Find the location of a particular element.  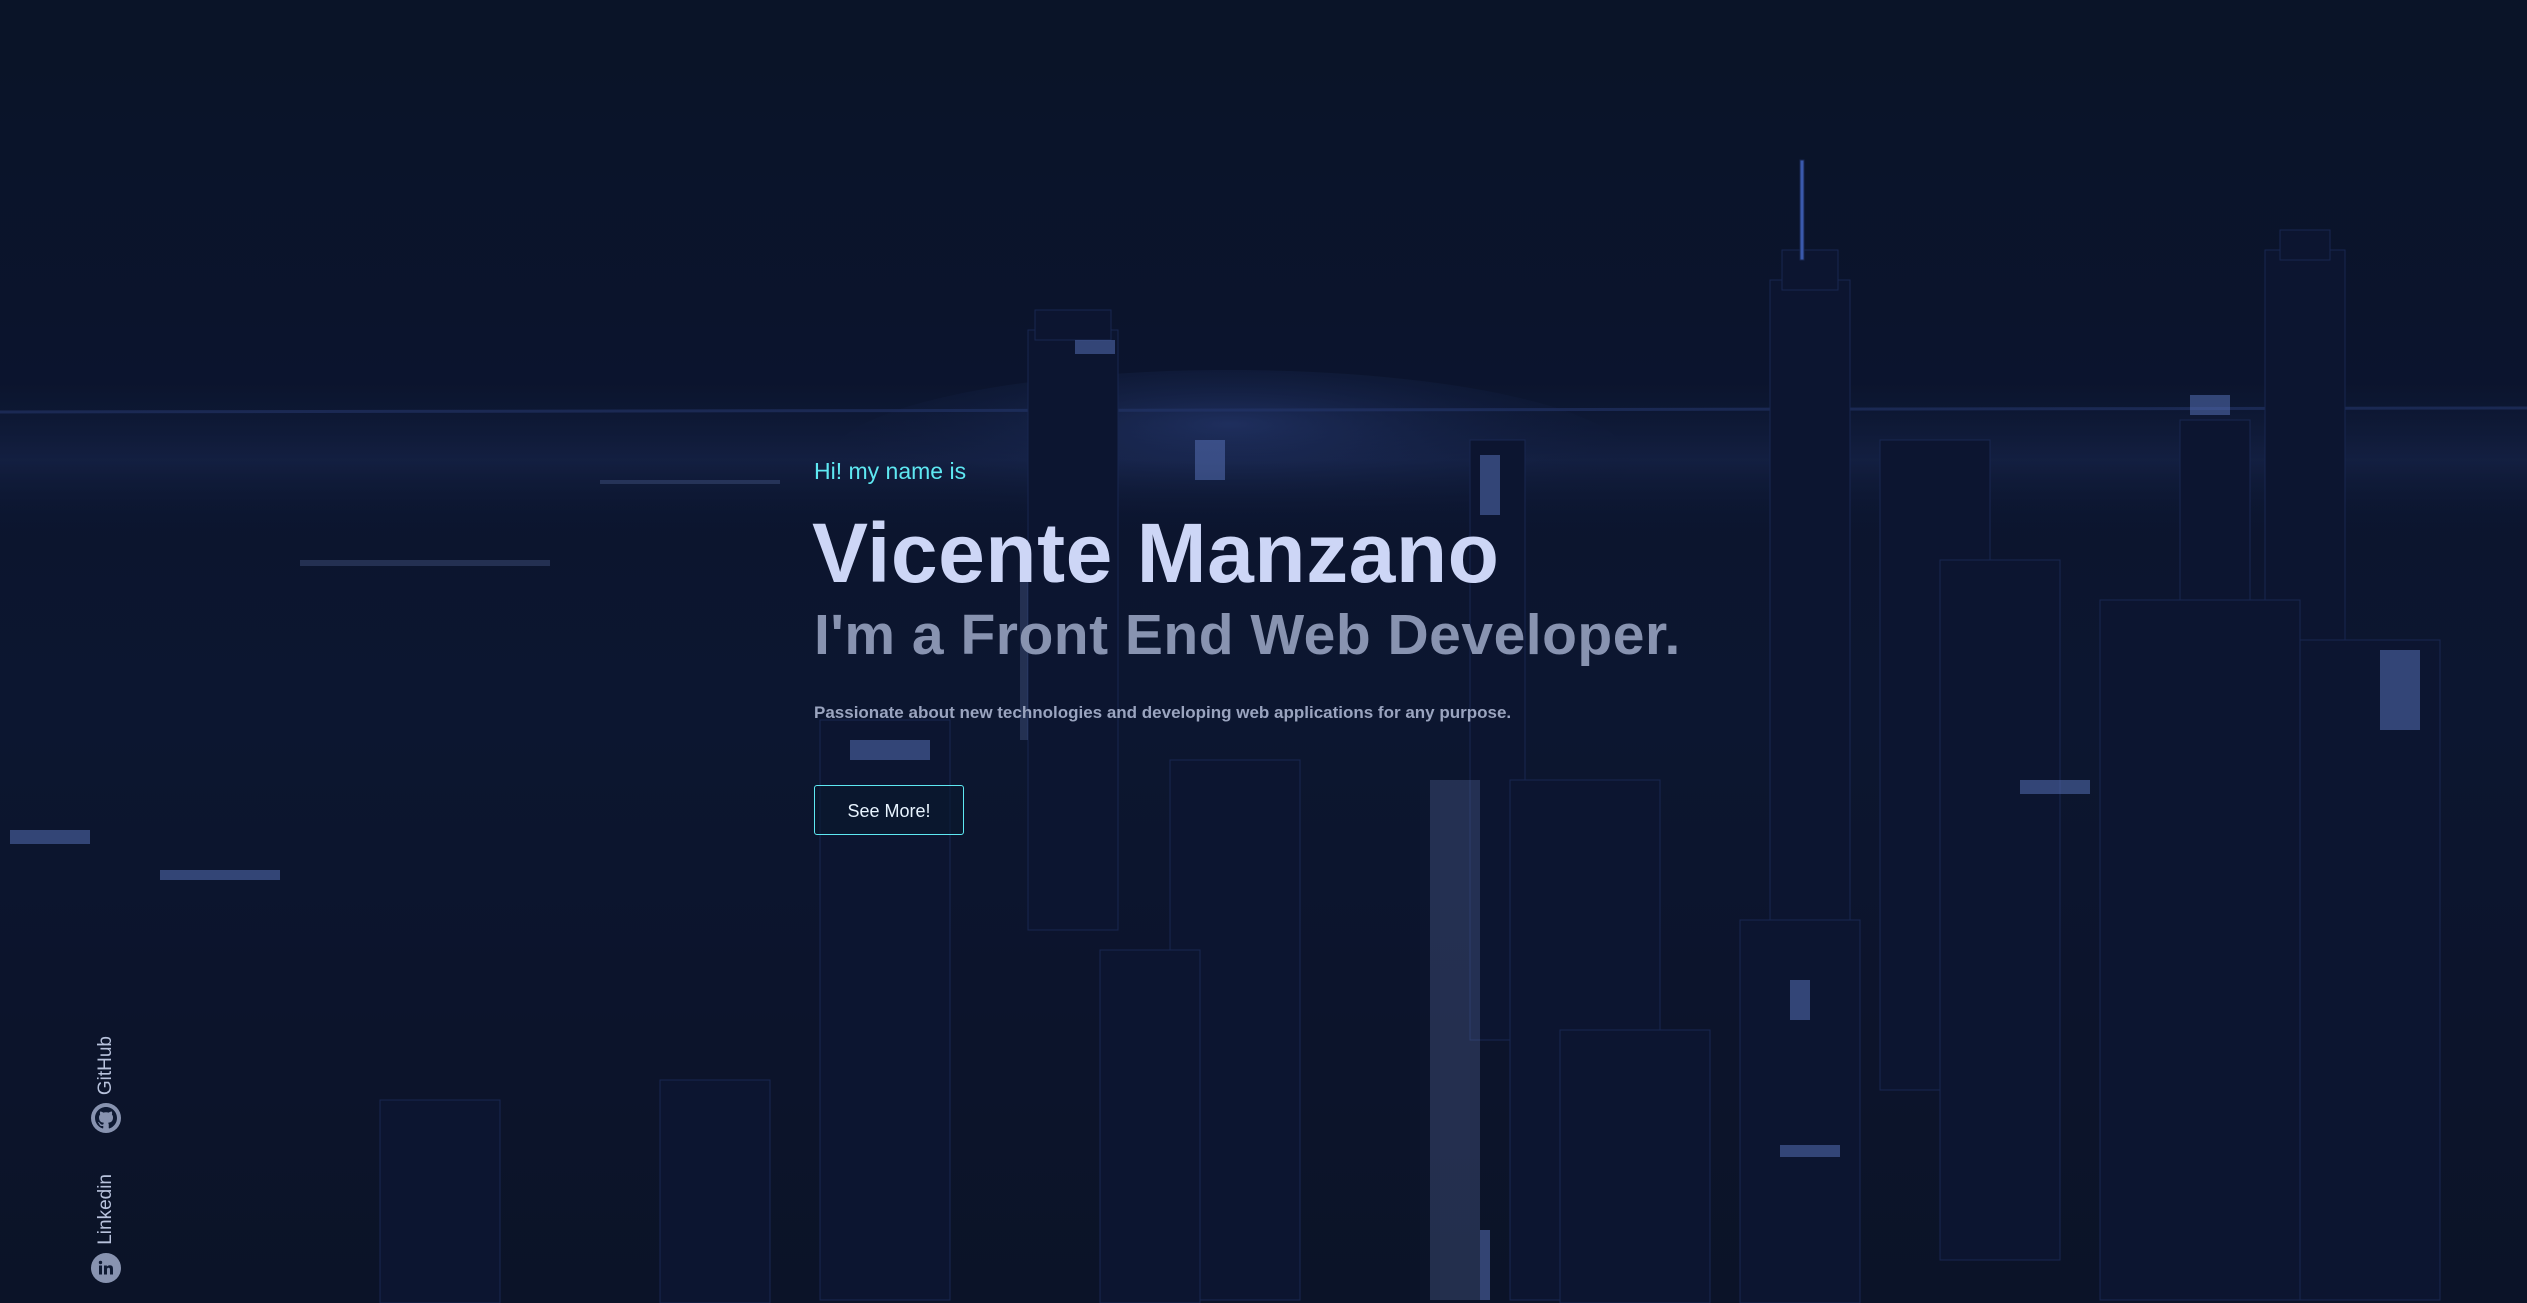

see-more-button: See More! is located at coordinates (889, 810).